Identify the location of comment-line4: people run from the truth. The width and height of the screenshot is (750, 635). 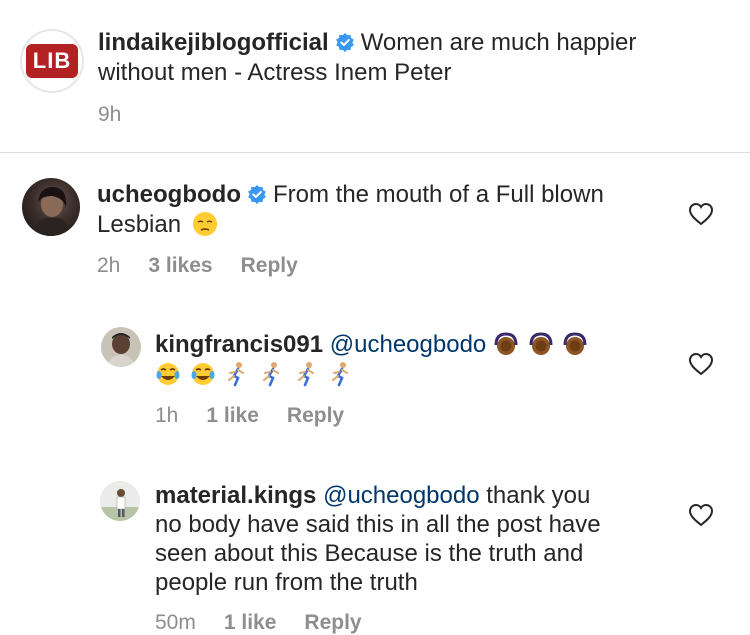
(286, 582).